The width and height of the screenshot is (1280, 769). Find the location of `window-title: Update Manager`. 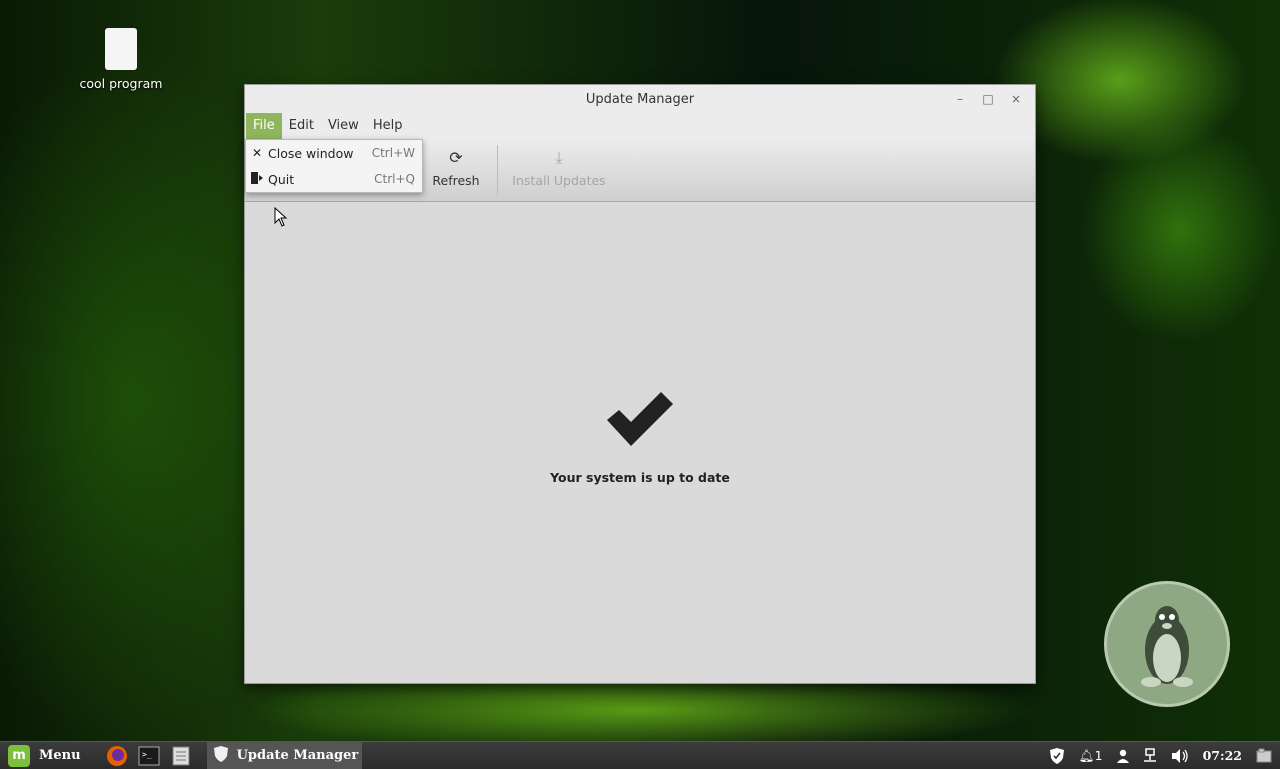

window-title: Update Manager is located at coordinates (640, 99).